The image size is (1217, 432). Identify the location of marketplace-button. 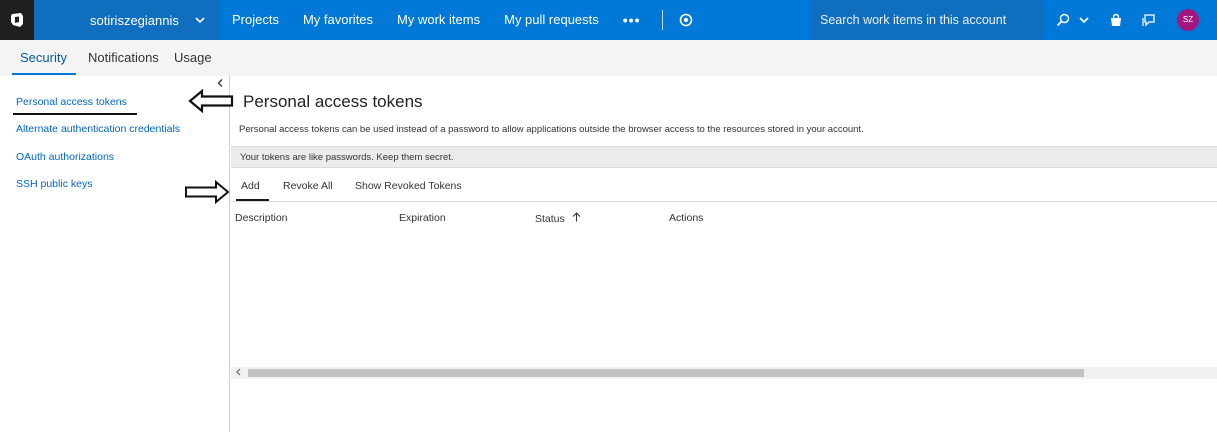
(1116, 20).